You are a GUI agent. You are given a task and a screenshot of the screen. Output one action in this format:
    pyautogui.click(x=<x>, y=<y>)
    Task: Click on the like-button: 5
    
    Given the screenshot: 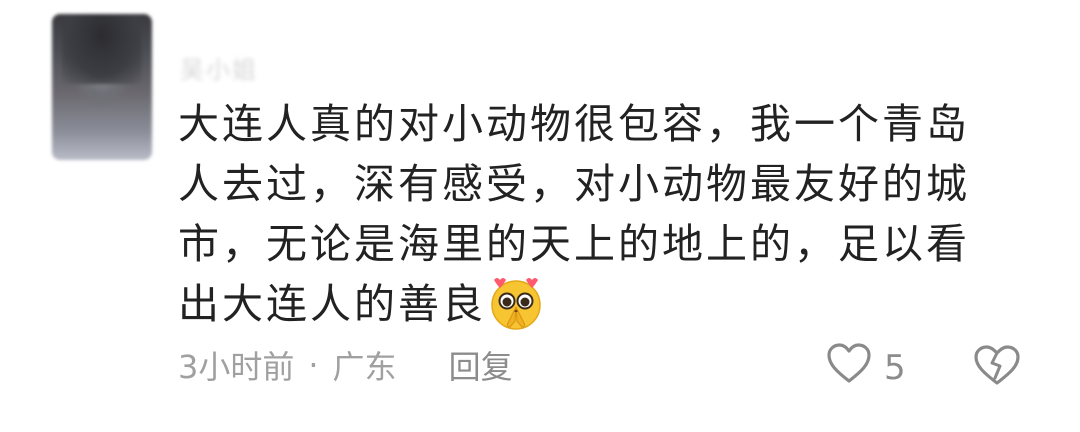 What is the action you would take?
    pyautogui.click(x=866, y=367)
    